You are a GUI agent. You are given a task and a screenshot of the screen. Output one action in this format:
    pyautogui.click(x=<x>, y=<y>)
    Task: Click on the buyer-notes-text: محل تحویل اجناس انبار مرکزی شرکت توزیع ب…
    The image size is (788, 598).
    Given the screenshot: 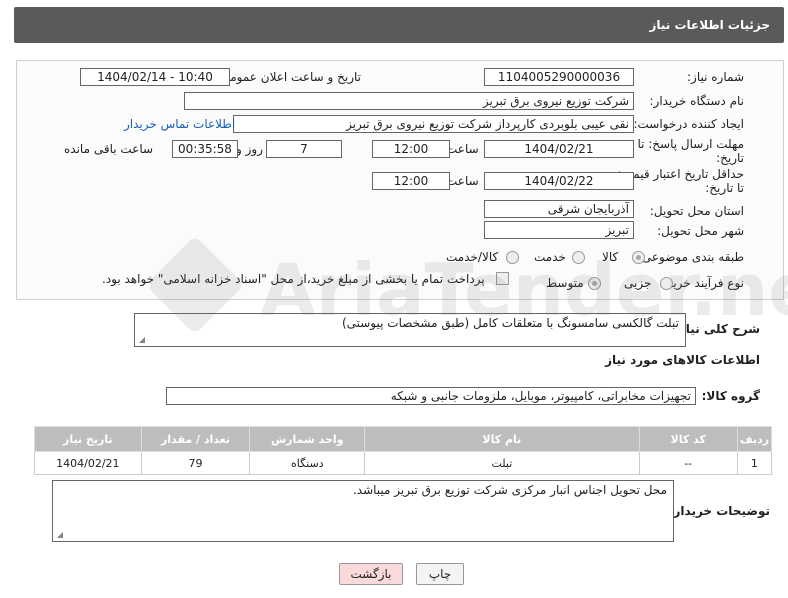 What is the action you would take?
    pyautogui.click(x=509, y=490)
    